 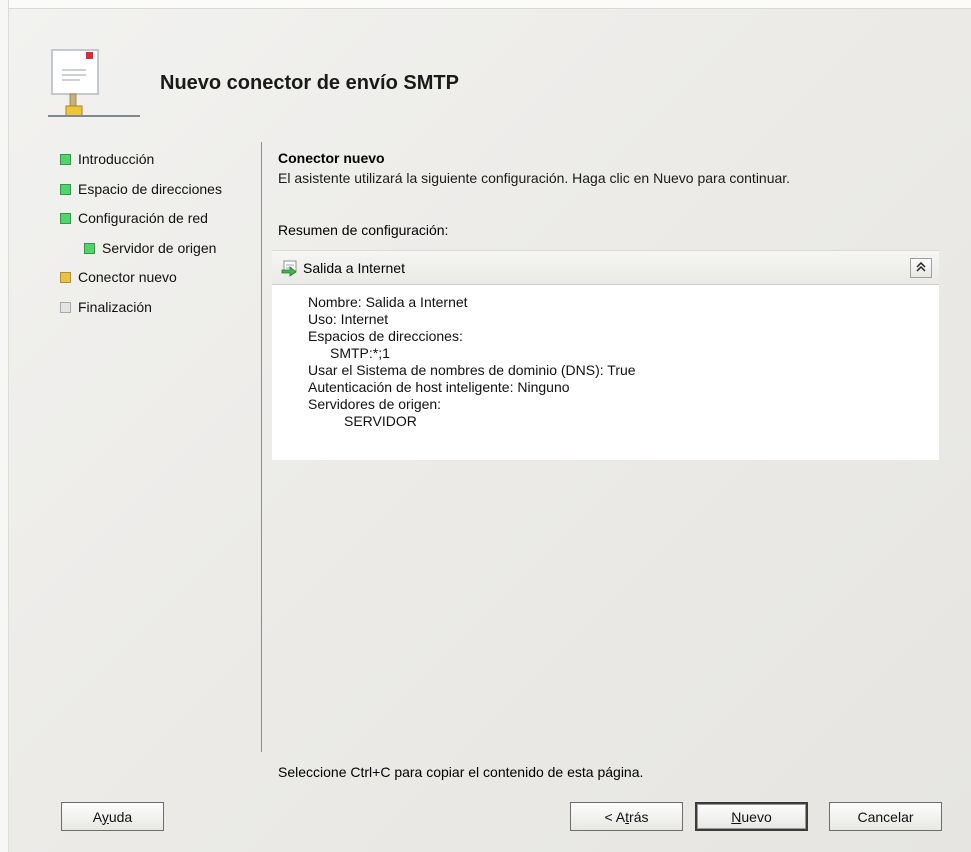 I want to click on cancel-button-label: Cancelar, so click(x=885, y=816).